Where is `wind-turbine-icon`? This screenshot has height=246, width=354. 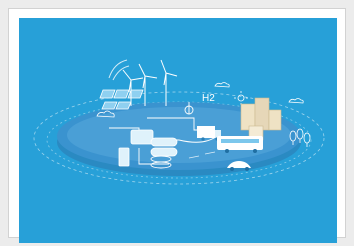 wind-turbine-icon is located at coordinates (143, 82).